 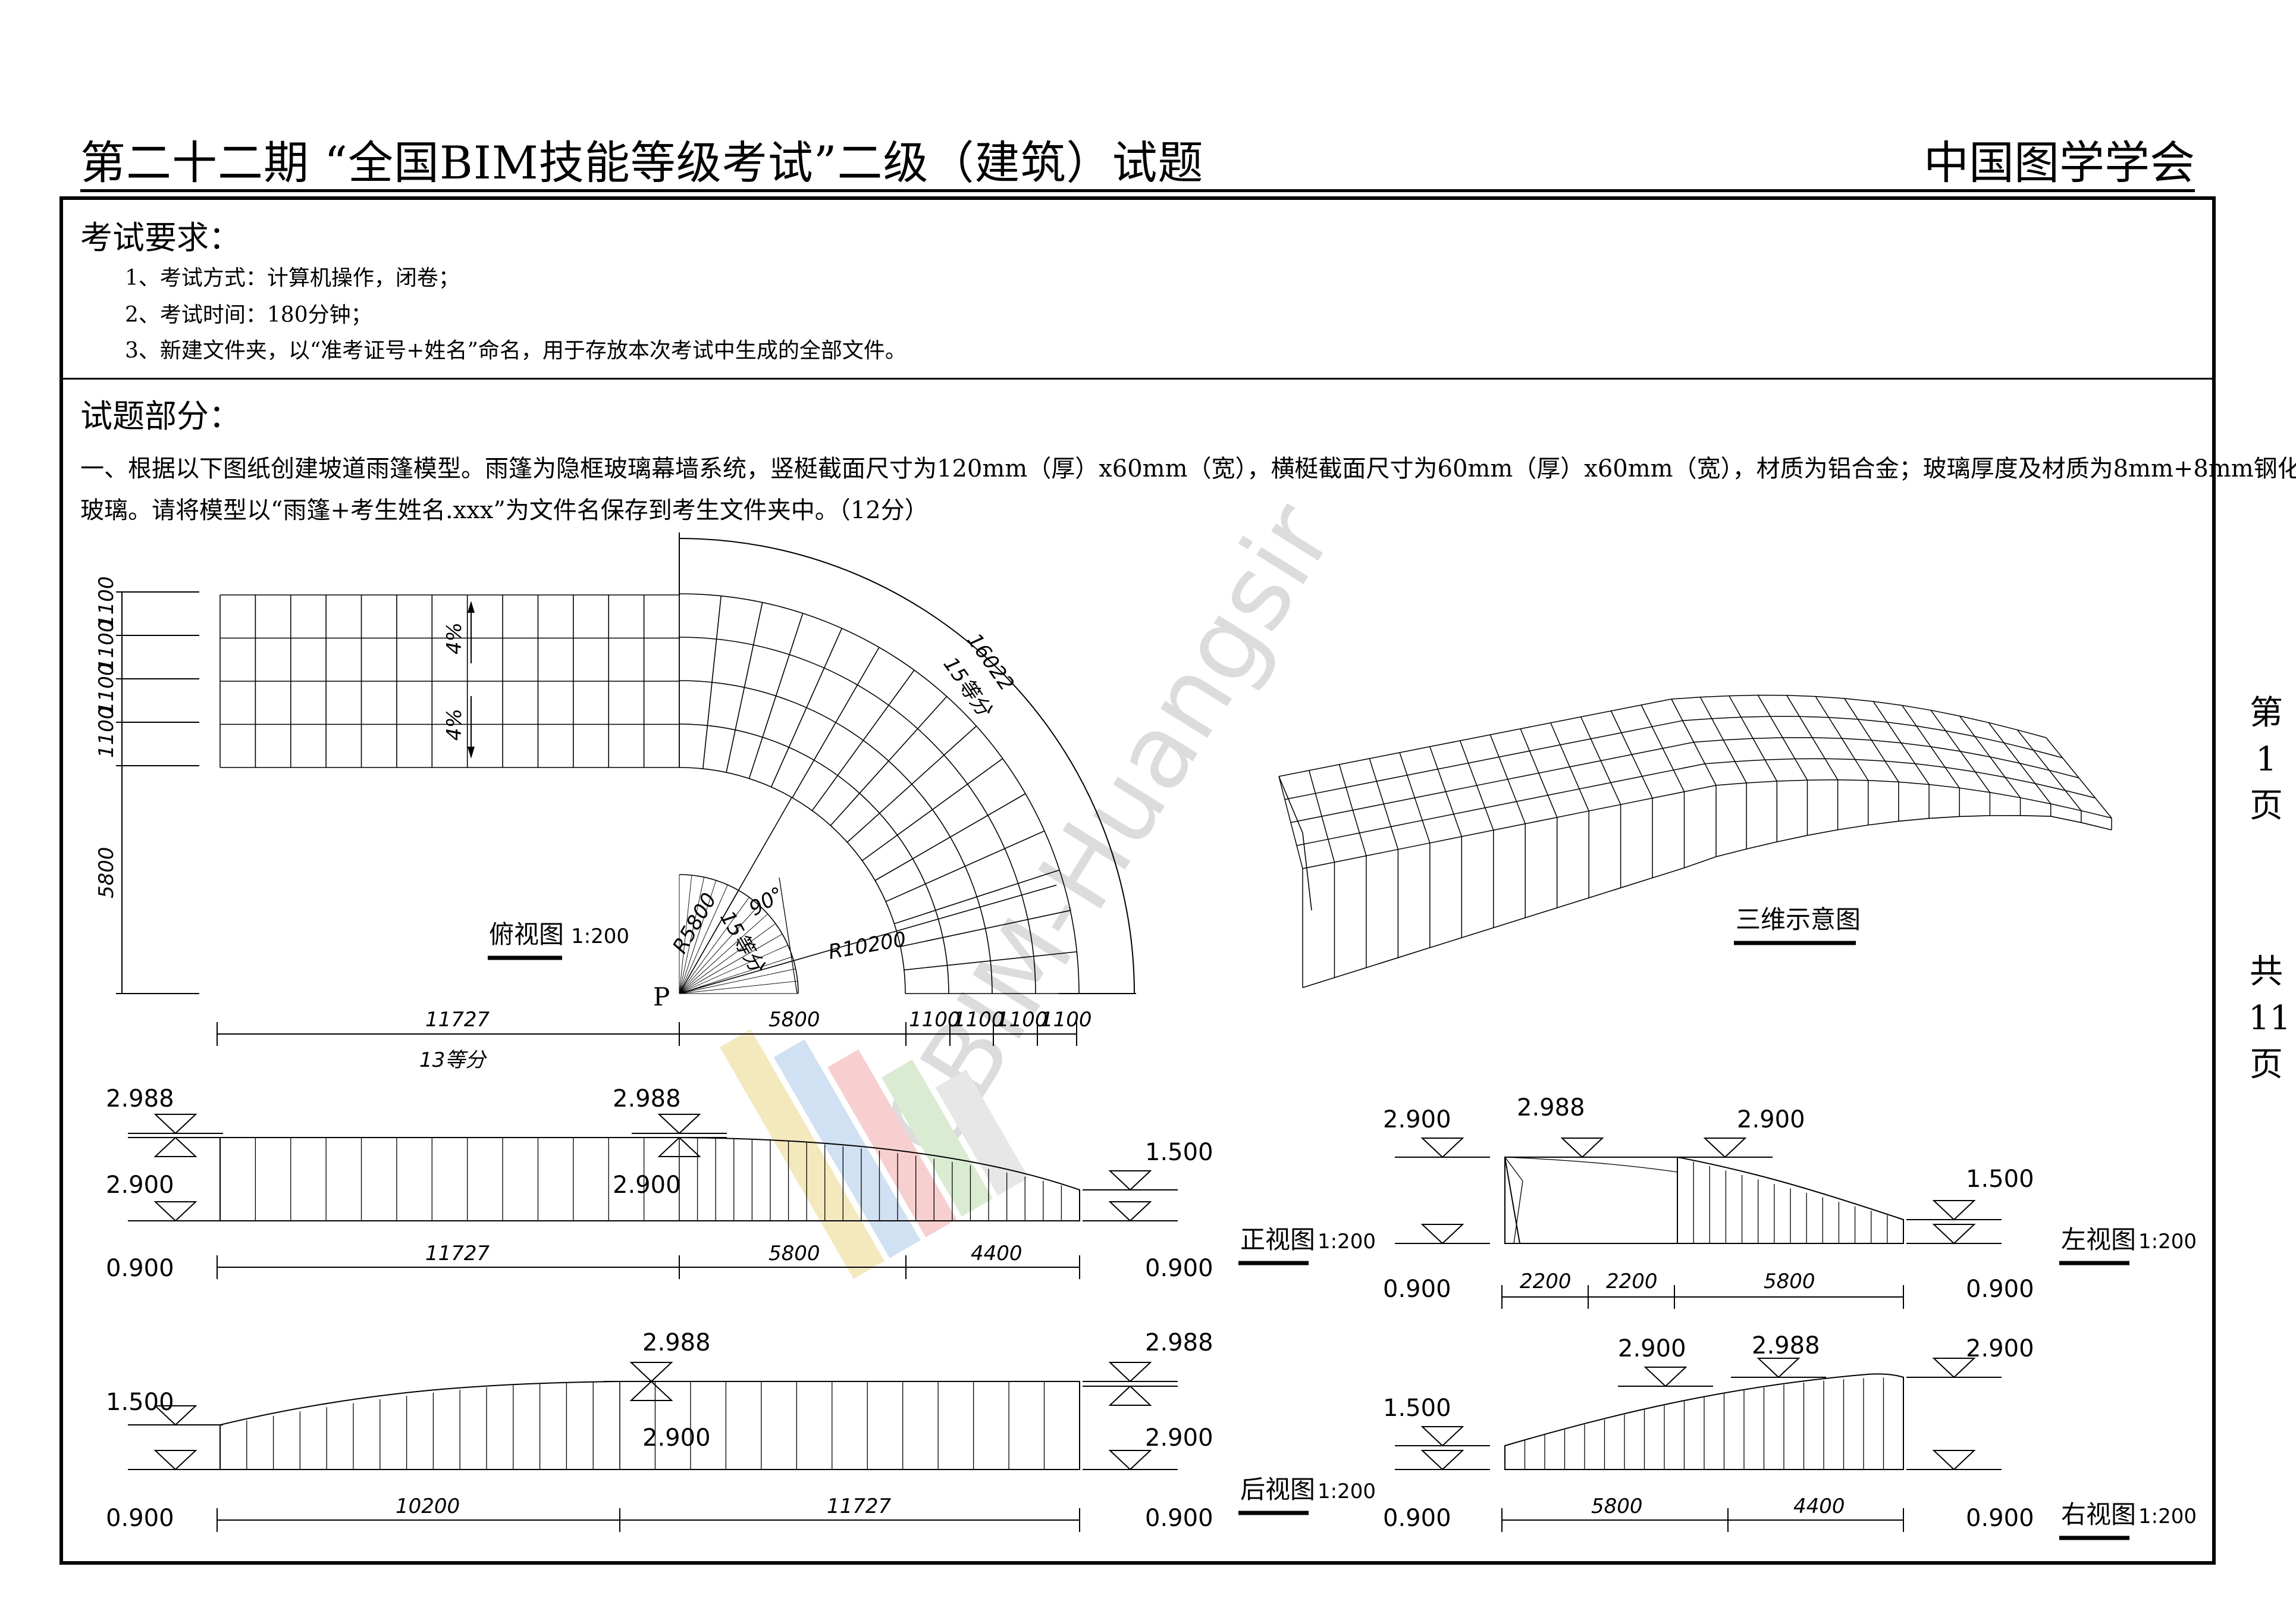 What do you see at coordinates (1277, 1240) in the screenshot?
I see `front-view-label: 正视图` at bounding box center [1277, 1240].